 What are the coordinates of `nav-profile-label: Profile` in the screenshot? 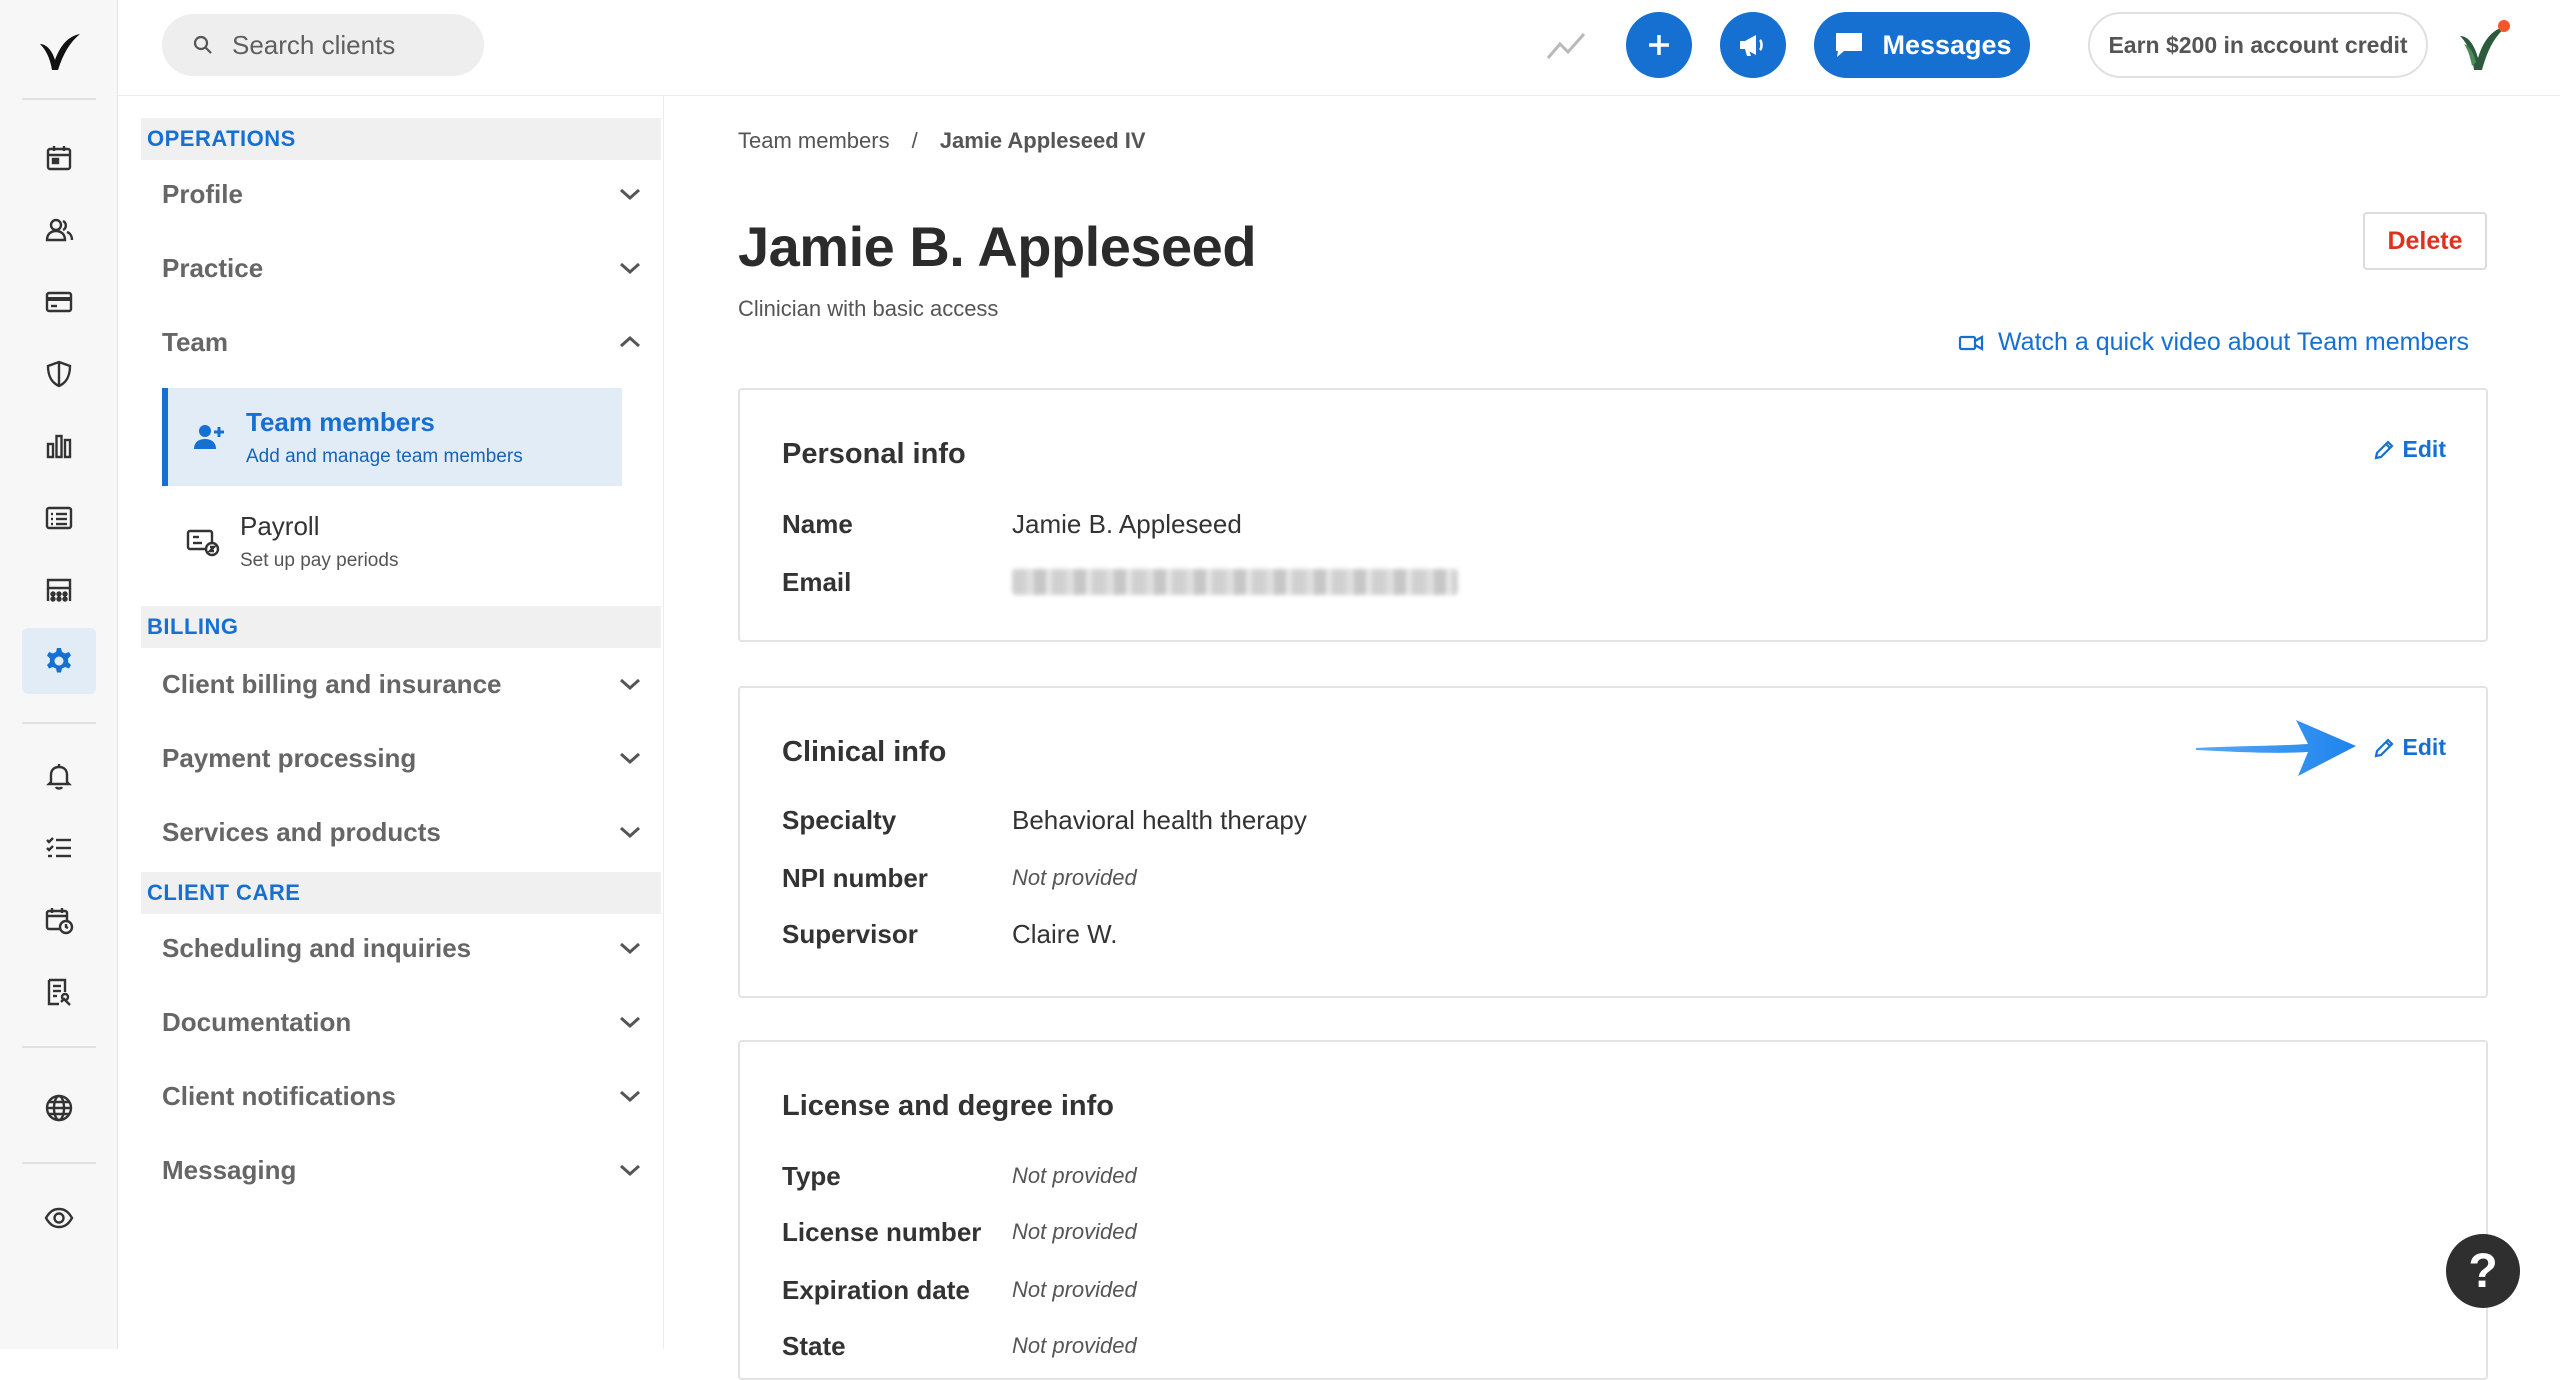 It's located at (202, 193).